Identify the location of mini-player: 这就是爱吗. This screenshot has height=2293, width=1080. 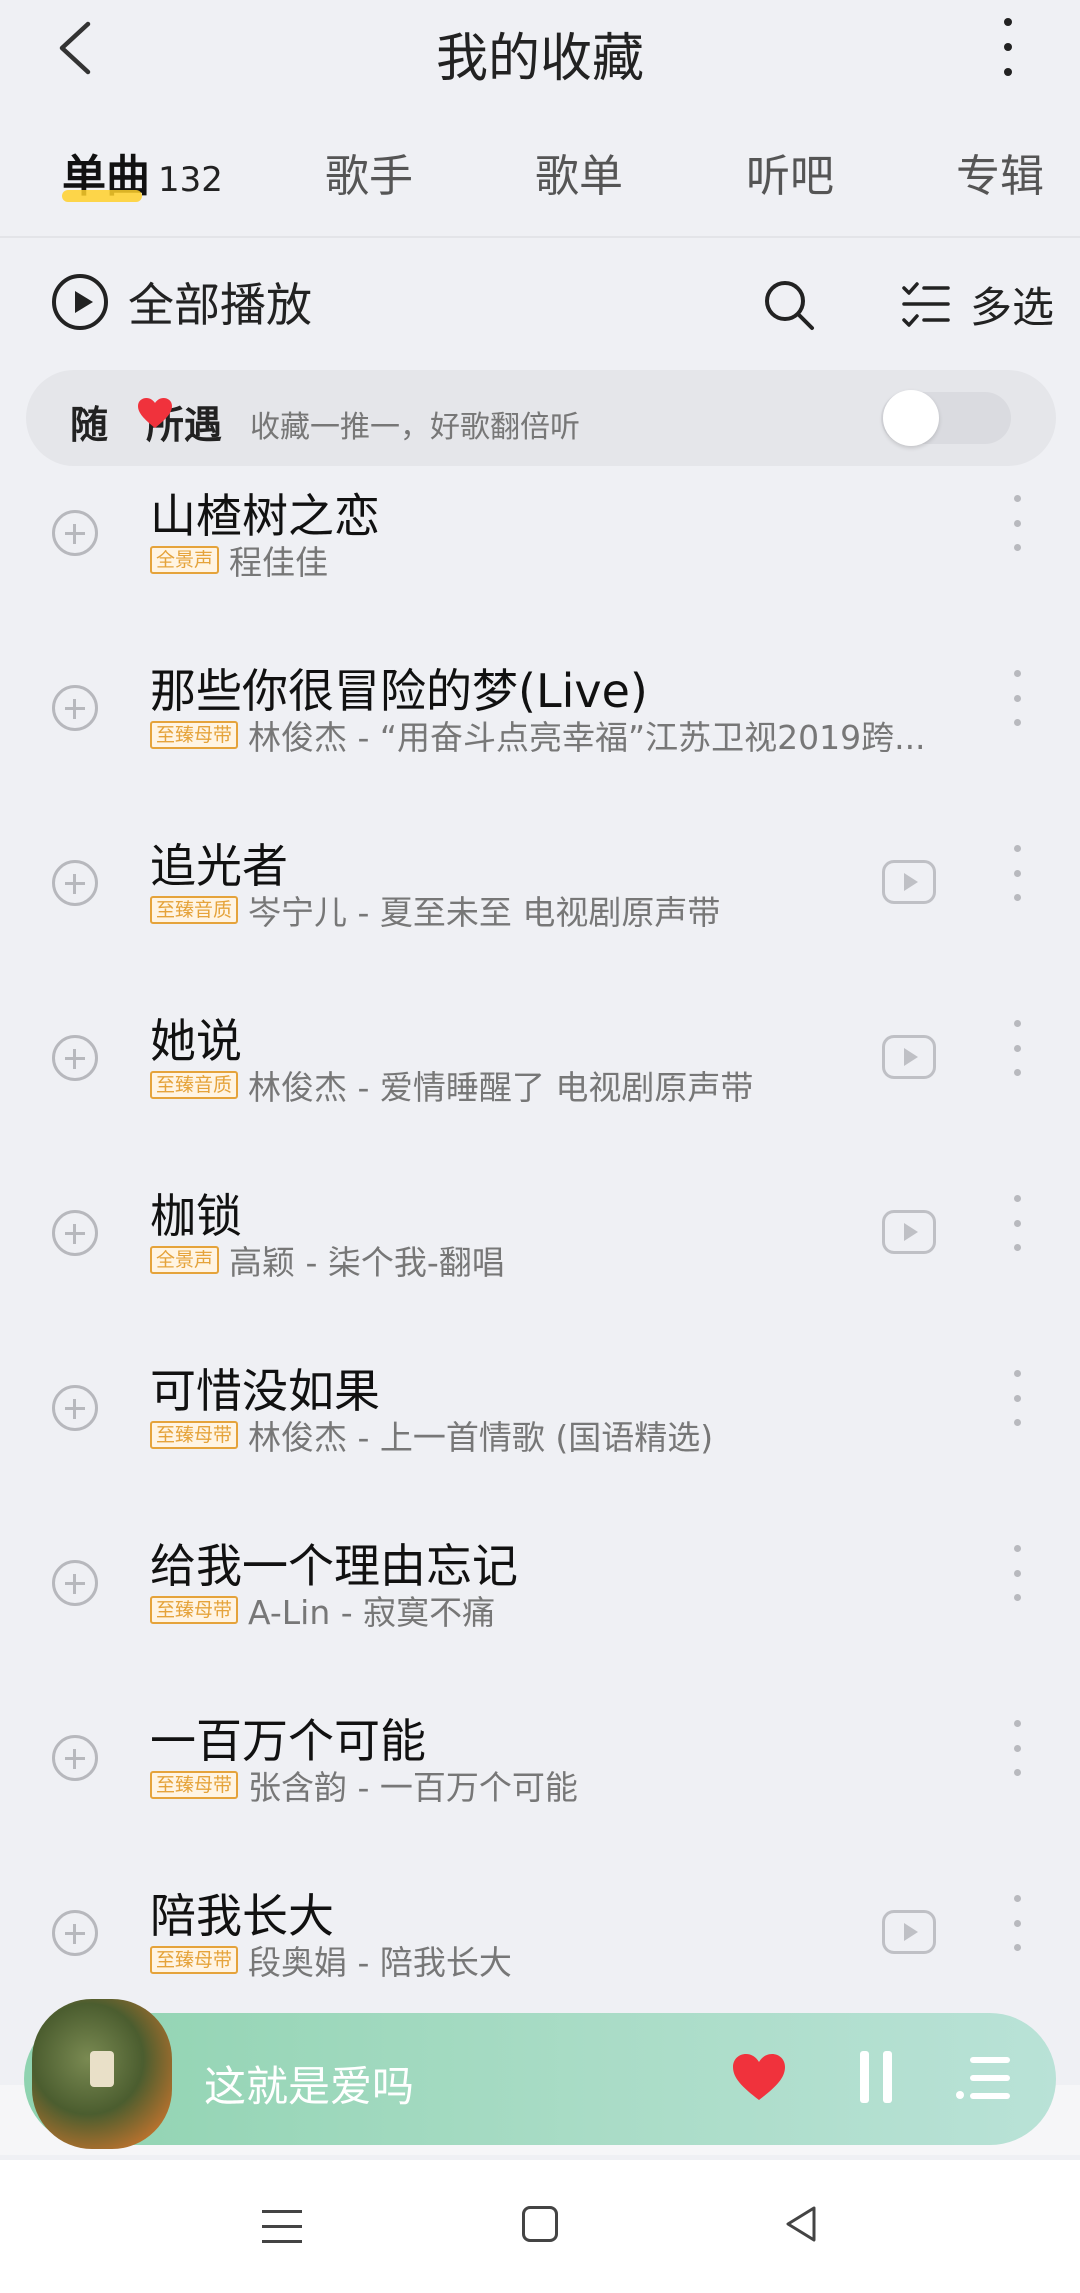
(540, 2074).